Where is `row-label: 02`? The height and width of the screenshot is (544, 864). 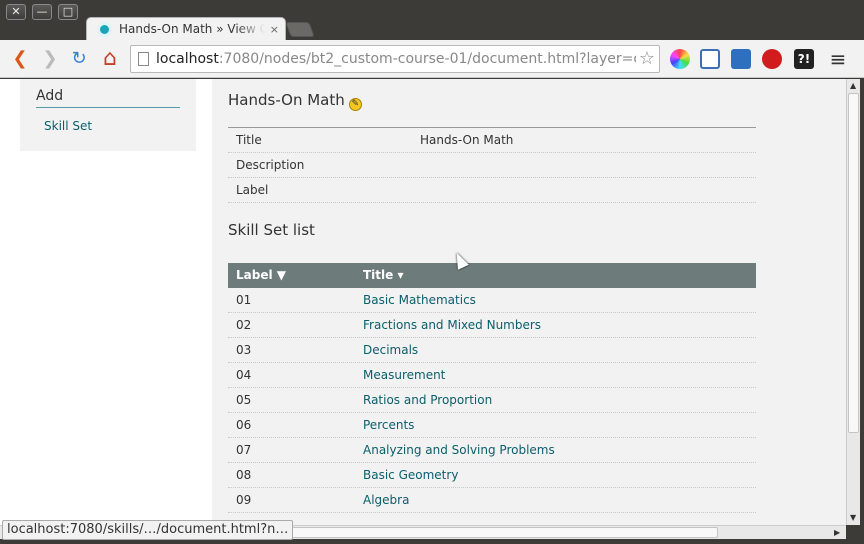 row-label: 02 is located at coordinates (244, 325).